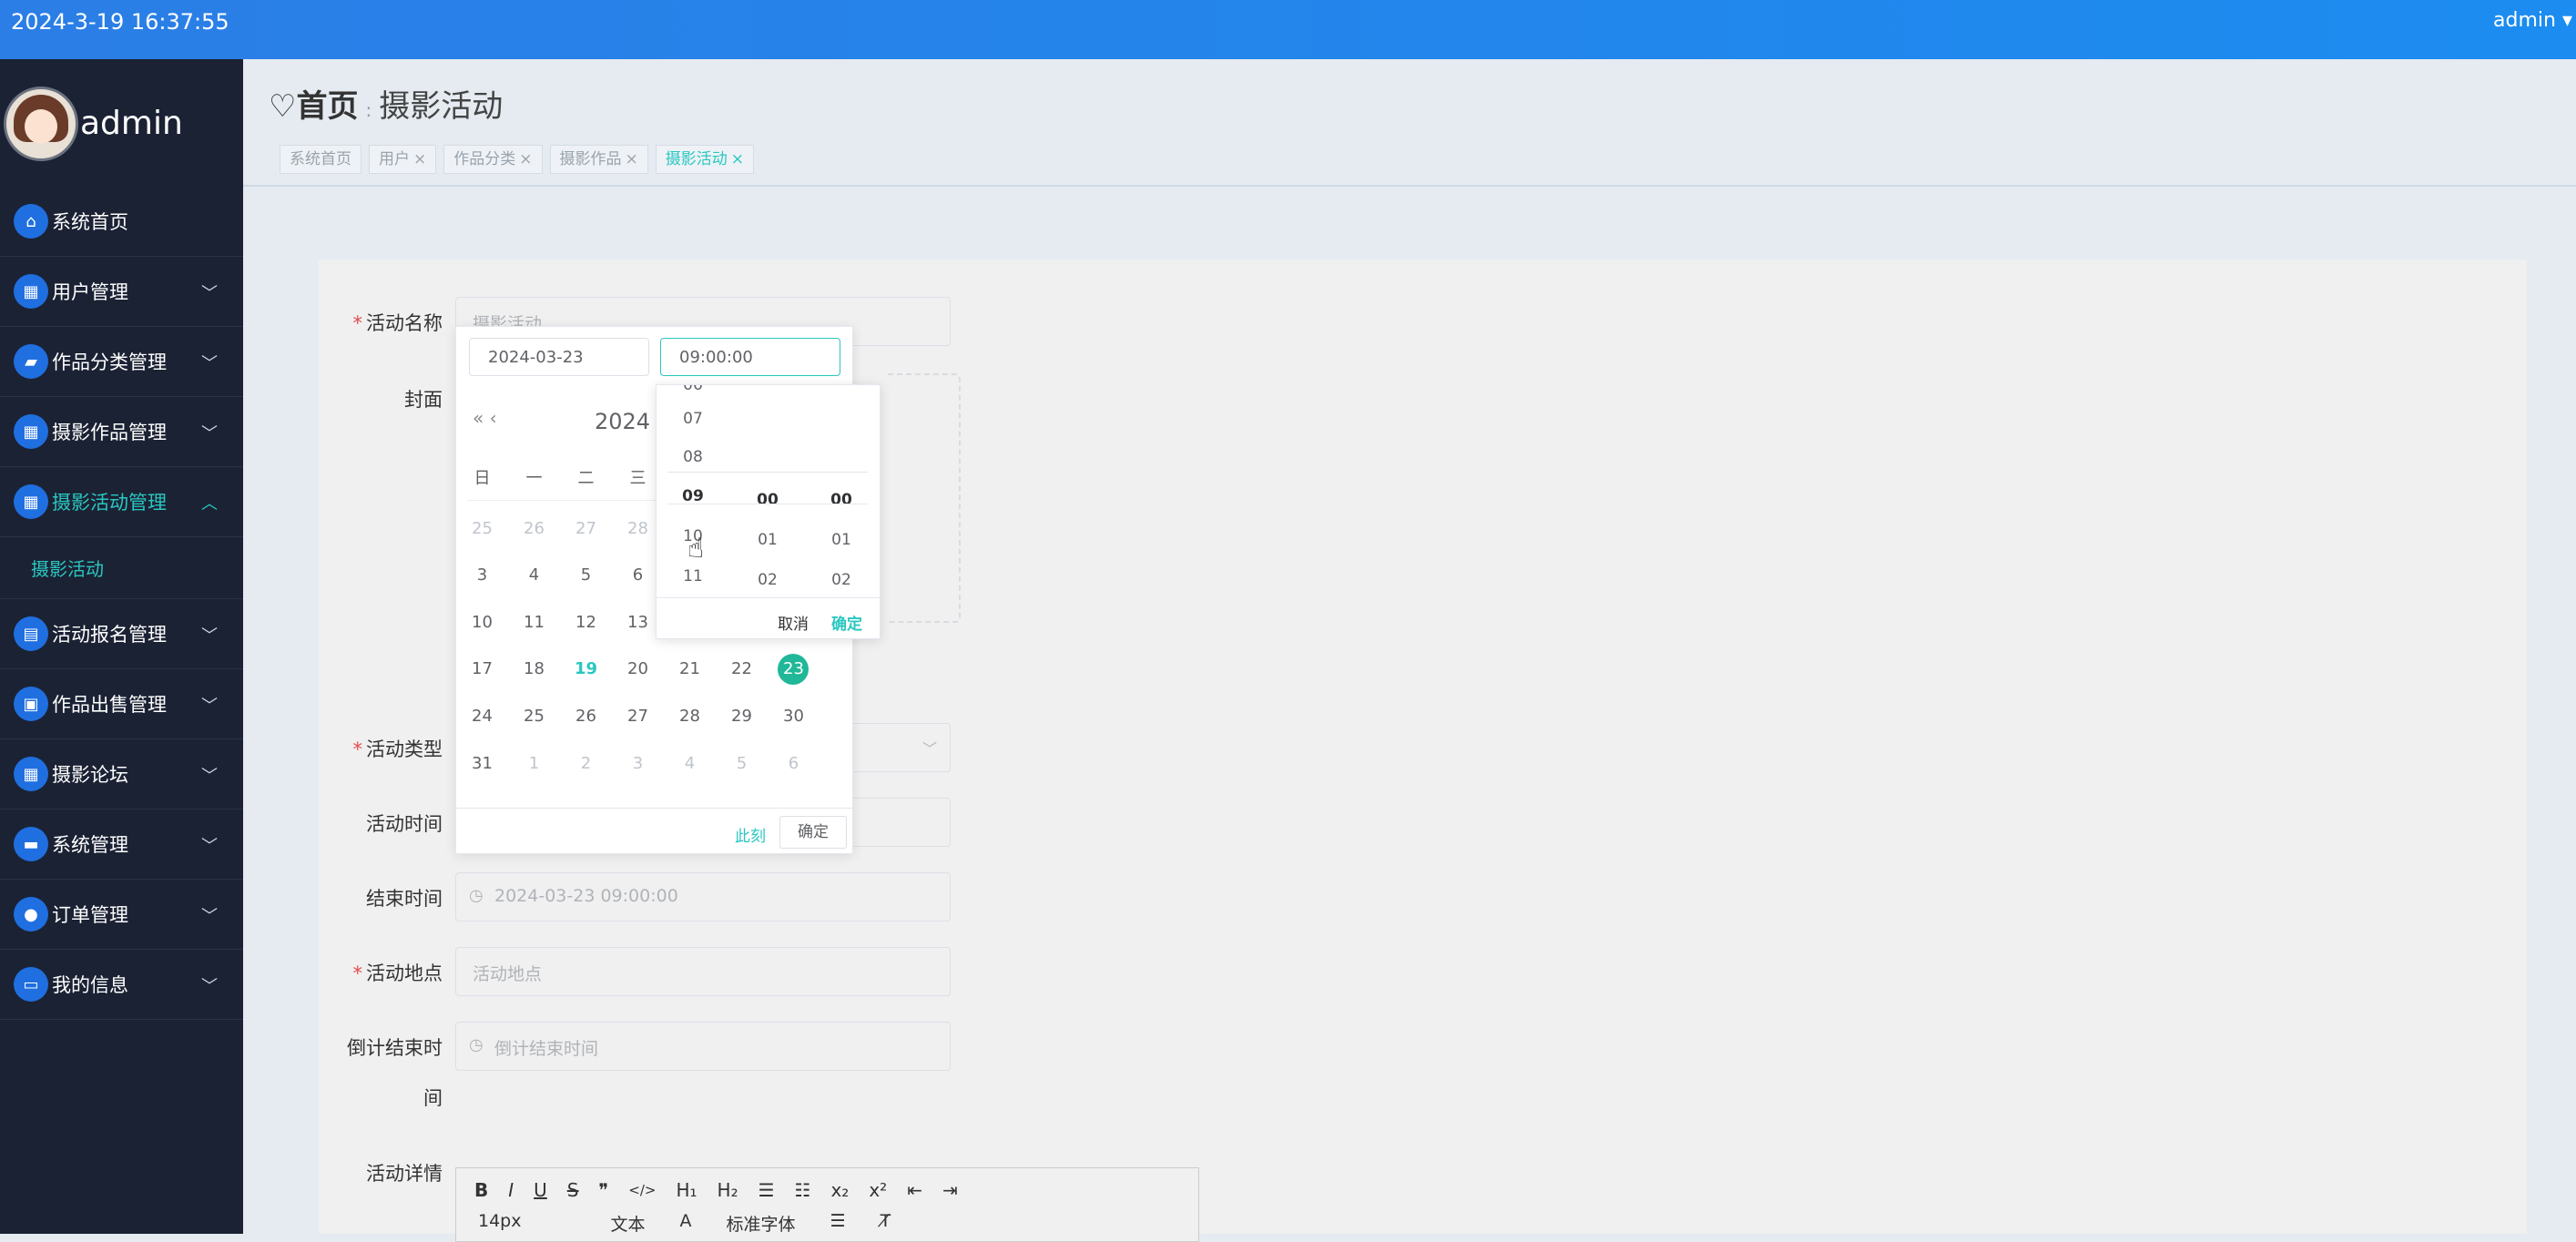  Describe the element at coordinates (121, 222) in the screenshot. I see `sidebar-item-home: ⌂ 系统首页` at that location.